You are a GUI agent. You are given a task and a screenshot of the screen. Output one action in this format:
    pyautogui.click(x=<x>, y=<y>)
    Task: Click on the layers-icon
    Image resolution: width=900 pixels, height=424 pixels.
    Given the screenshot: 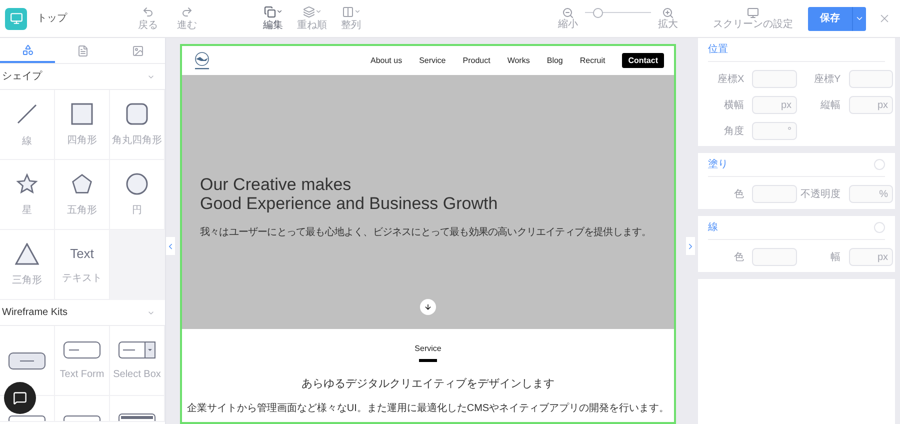 What is the action you would take?
    pyautogui.click(x=308, y=12)
    